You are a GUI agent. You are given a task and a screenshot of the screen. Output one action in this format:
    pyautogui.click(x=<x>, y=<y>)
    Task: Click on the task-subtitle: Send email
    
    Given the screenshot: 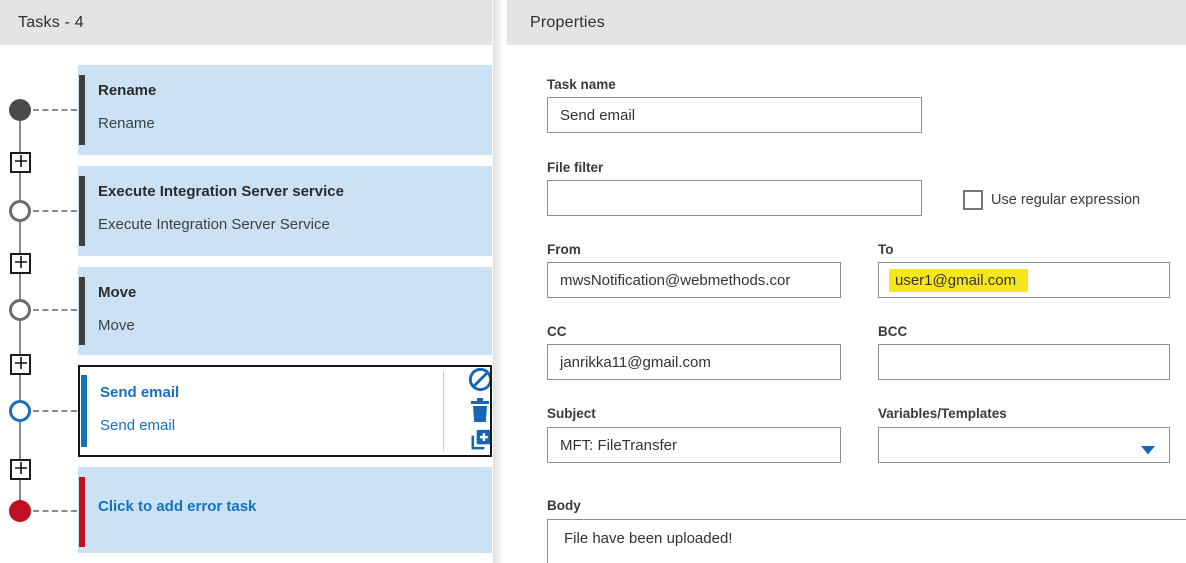 What is the action you would take?
    pyautogui.click(x=138, y=425)
    